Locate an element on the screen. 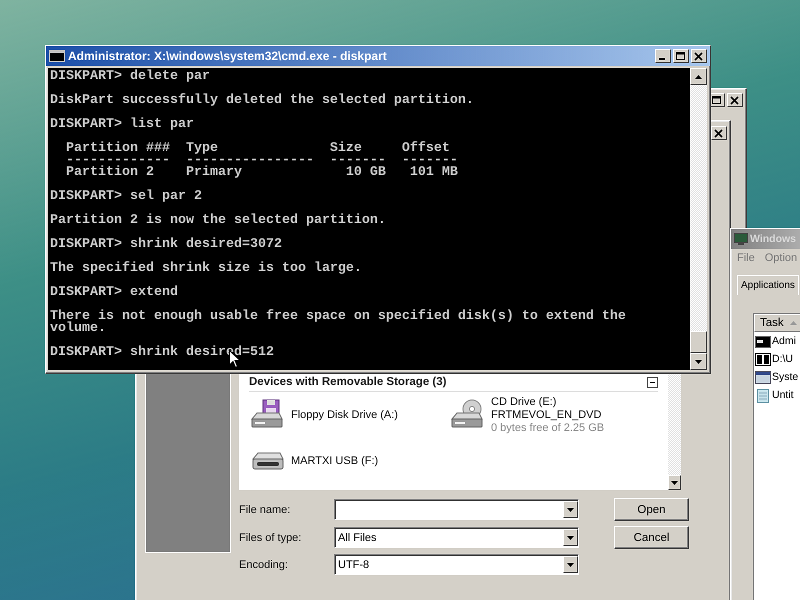 Image resolution: width=800 pixels, height=600 pixels. combo-box: All Files is located at coordinates (456, 537).